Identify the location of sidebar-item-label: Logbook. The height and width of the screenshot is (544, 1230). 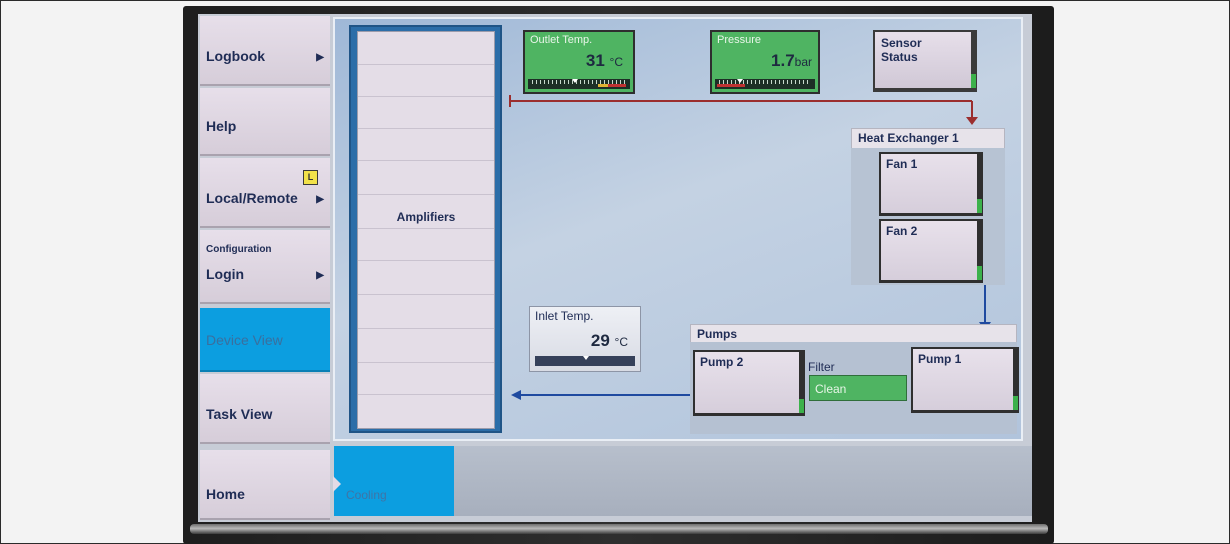
(236, 56).